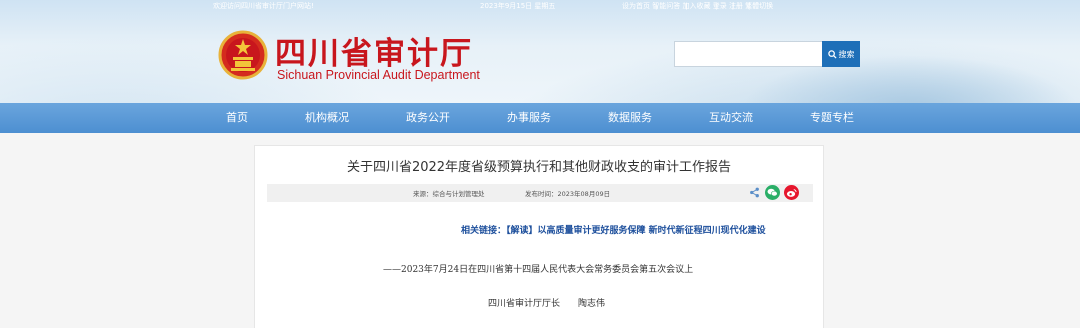 Image resolution: width=1080 pixels, height=328 pixels. Describe the element at coordinates (237, 118) in the screenshot. I see `nav-item-home: 首页` at that location.